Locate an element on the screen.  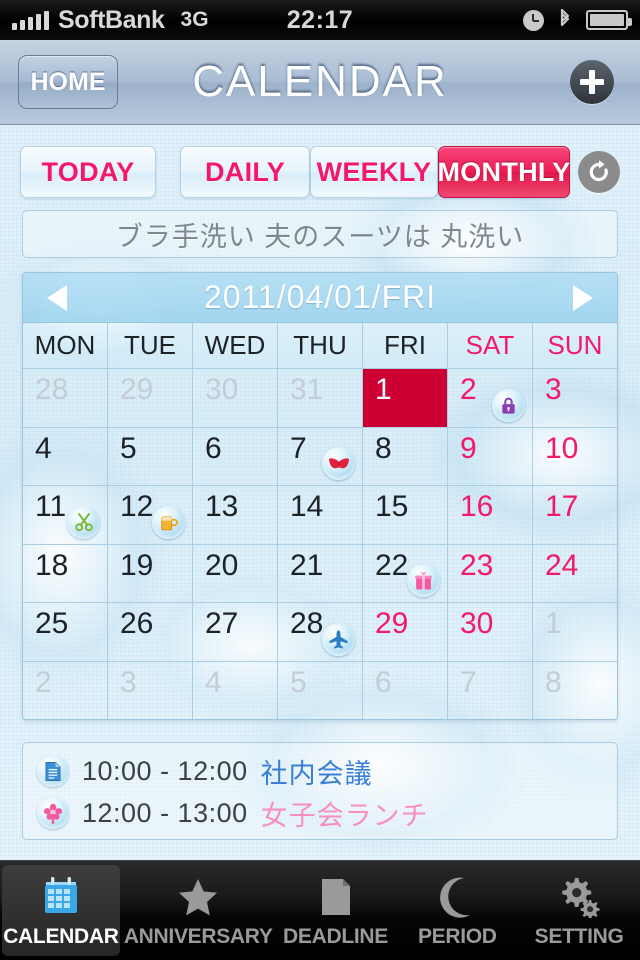
filter-monthly: MONTHLY is located at coordinates (503, 172).